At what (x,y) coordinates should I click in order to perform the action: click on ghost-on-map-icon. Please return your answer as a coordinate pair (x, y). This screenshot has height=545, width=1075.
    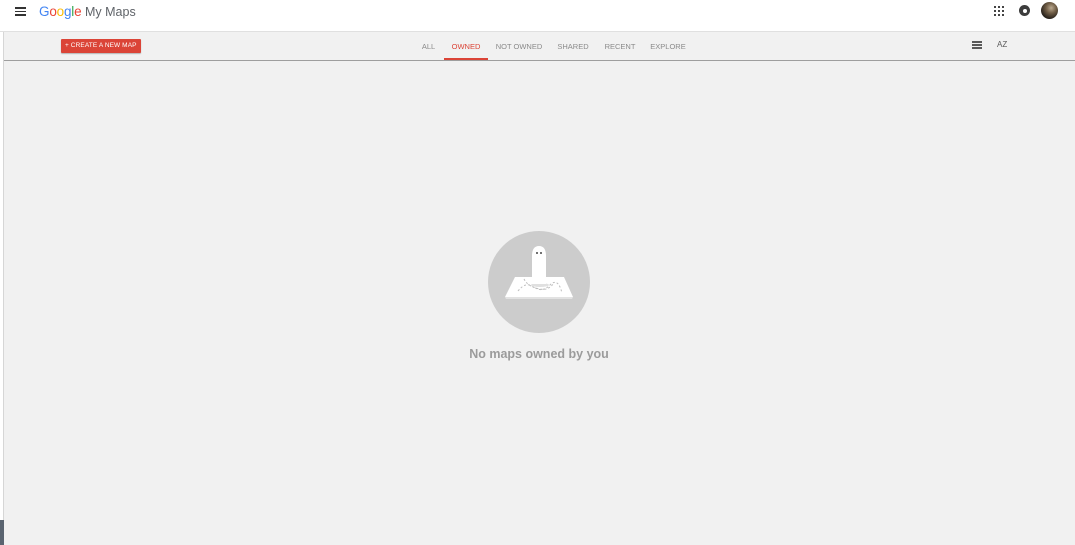
    Looking at the image, I should click on (539, 282).